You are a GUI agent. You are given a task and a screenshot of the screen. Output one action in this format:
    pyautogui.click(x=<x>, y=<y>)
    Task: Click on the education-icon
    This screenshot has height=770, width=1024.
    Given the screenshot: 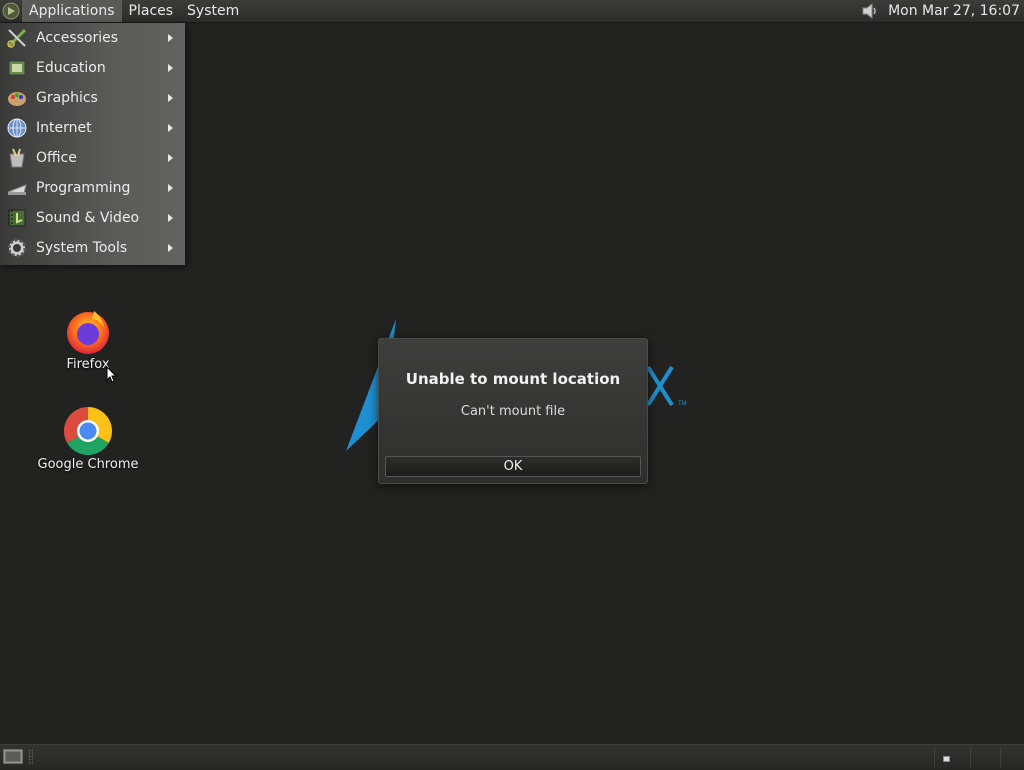 What is the action you would take?
    pyautogui.click(x=17, y=68)
    